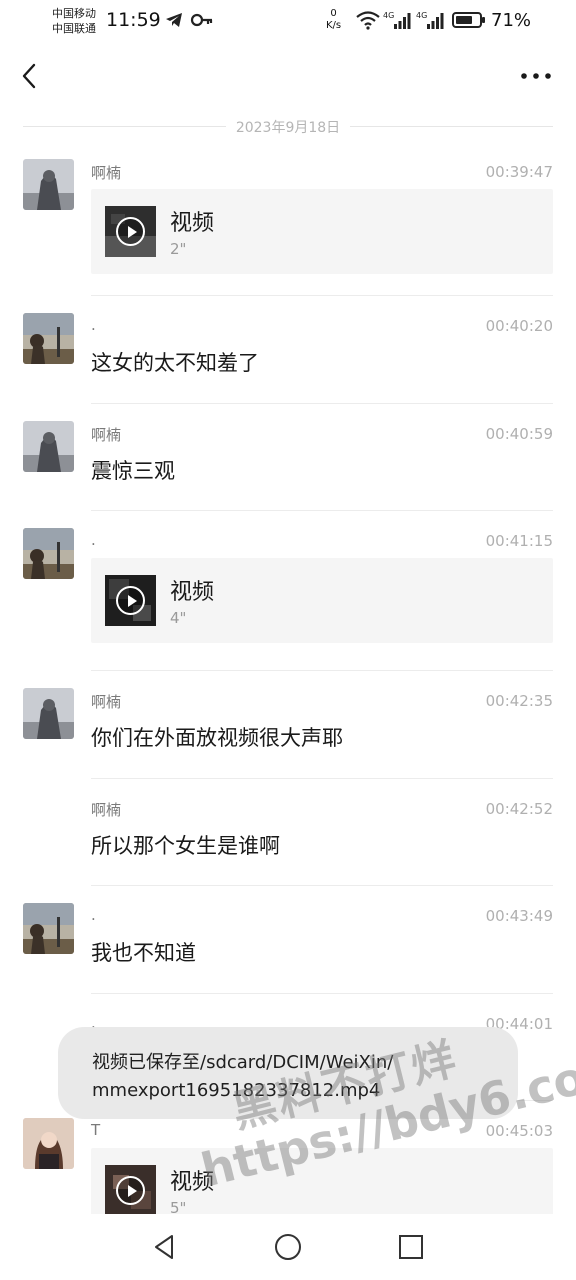 The height and width of the screenshot is (1280, 576). Describe the element at coordinates (178, 618) in the screenshot. I see `video-duration: 4"` at that location.